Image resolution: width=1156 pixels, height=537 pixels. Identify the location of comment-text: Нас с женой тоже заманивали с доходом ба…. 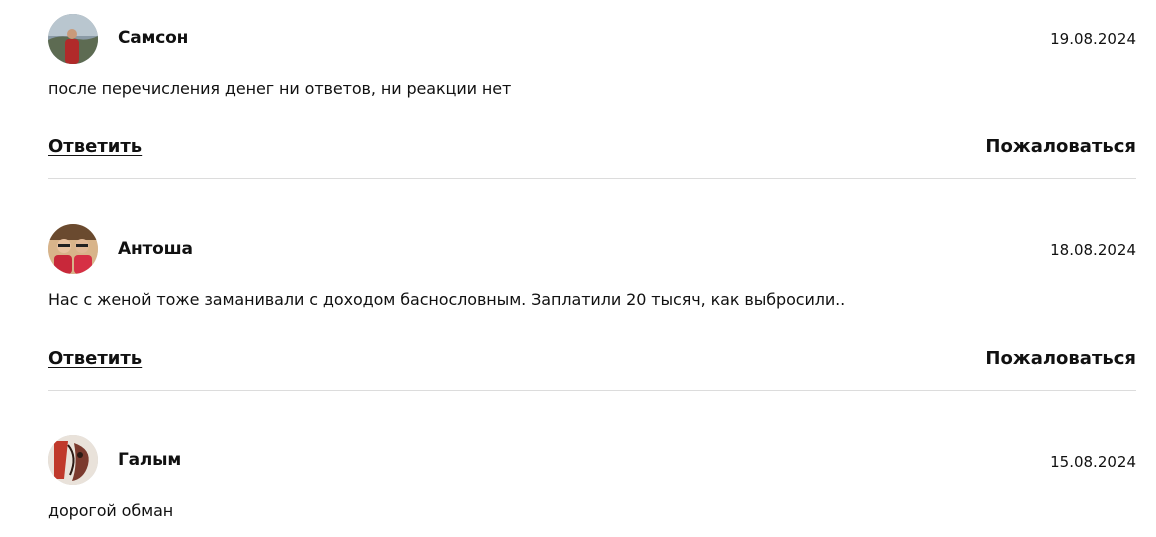
(447, 299).